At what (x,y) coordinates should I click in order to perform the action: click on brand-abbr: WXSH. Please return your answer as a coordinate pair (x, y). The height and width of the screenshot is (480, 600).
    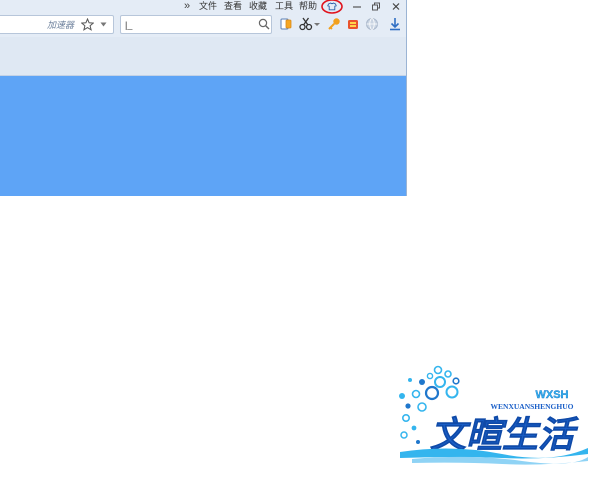
    Looking at the image, I should click on (552, 395).